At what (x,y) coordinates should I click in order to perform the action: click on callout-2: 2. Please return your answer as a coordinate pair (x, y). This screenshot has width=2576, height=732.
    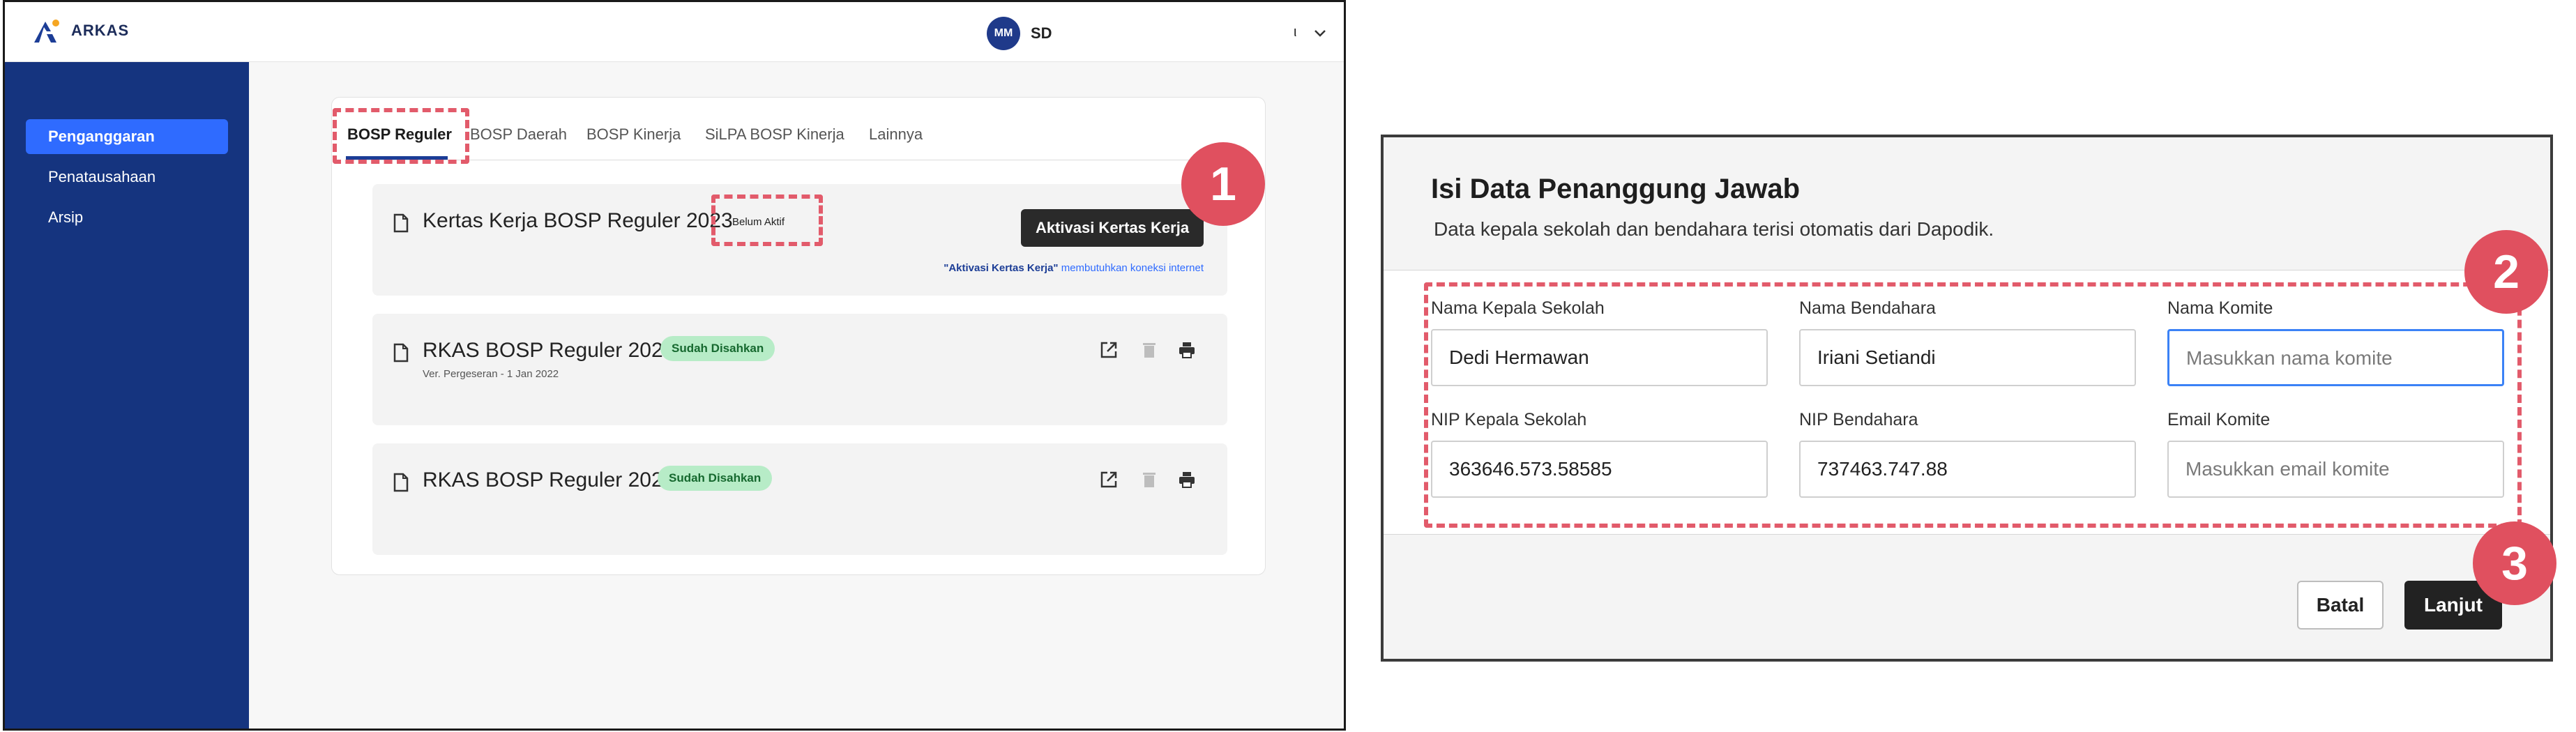
    Looking at the image, I should click on (2506, 272).